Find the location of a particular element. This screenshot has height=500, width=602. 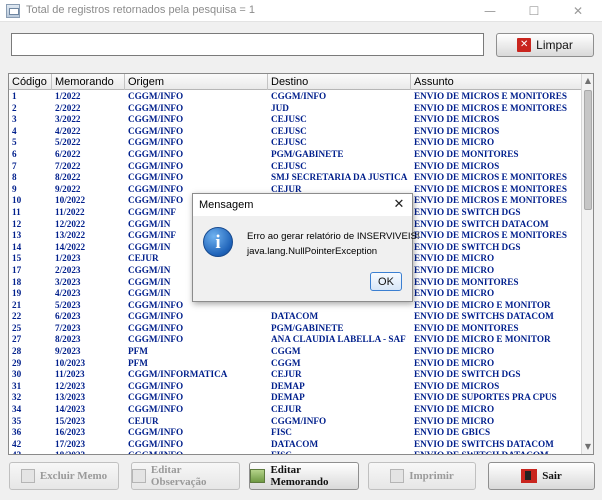

cell-memorando: 13/2023 is located at coordinates (70, 397).